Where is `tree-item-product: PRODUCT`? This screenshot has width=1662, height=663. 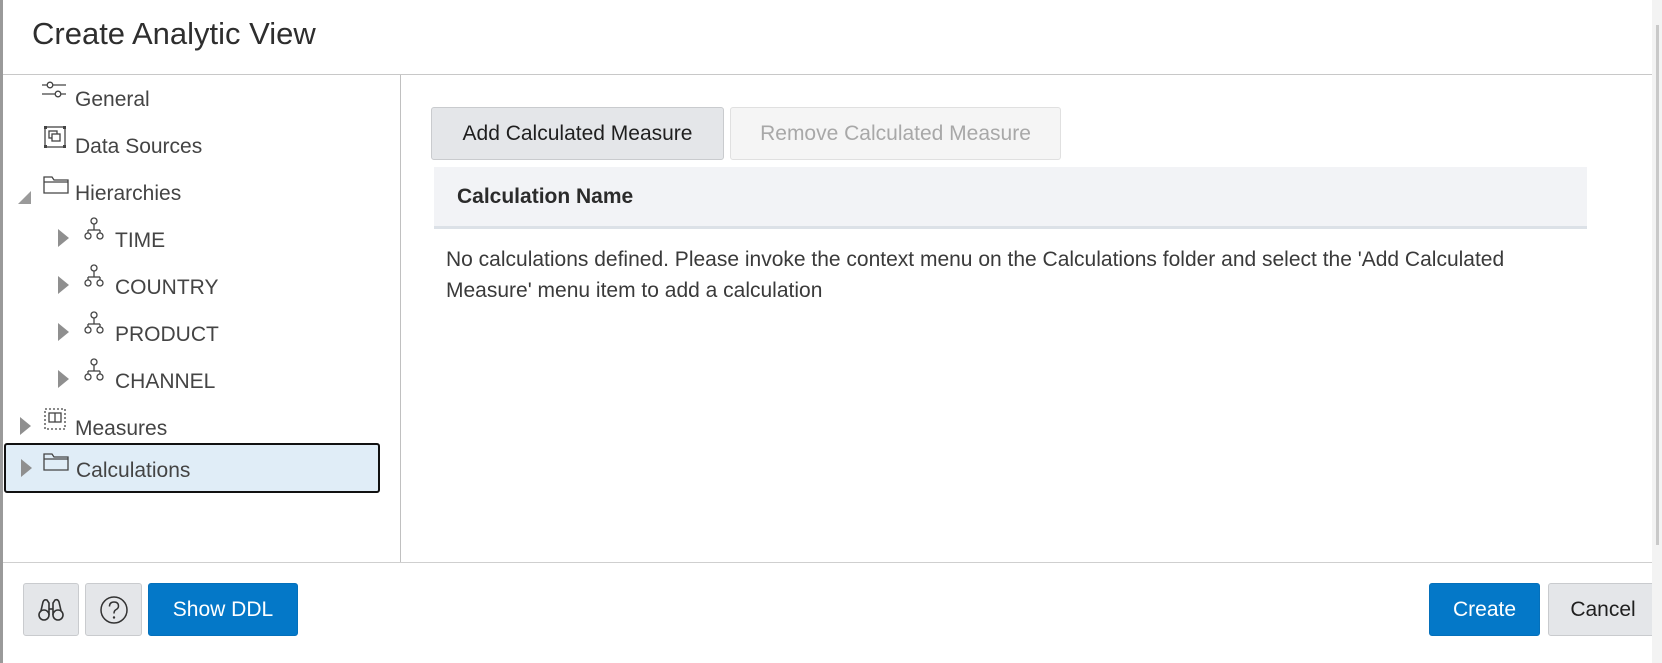 tree-item-product: PRODUCT is located at coordinates (198, 332).